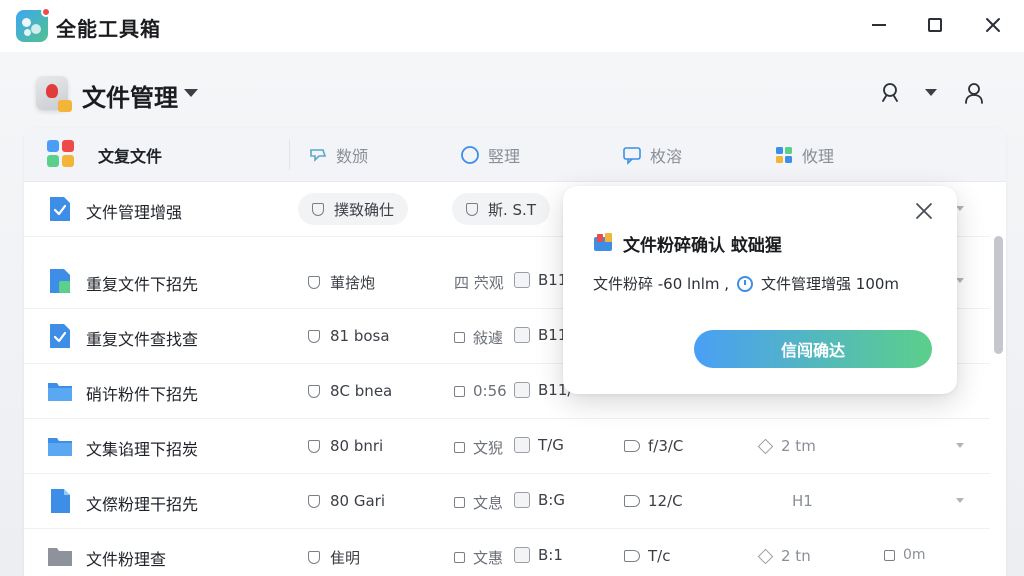 Image resolution: width=1024 pixels, height=576 pixels. I want to click on minimize-button, so click(879, 25).